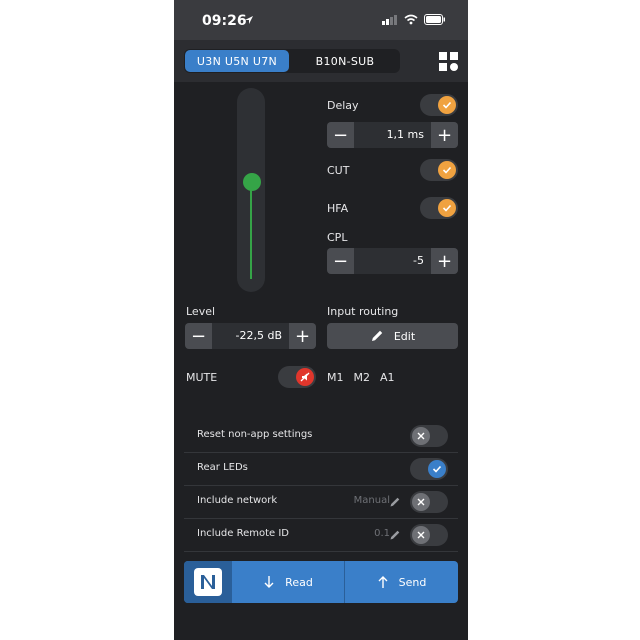 The image size is (640, 640). I want to click on level-decrement-button: −, so click(198, 336).